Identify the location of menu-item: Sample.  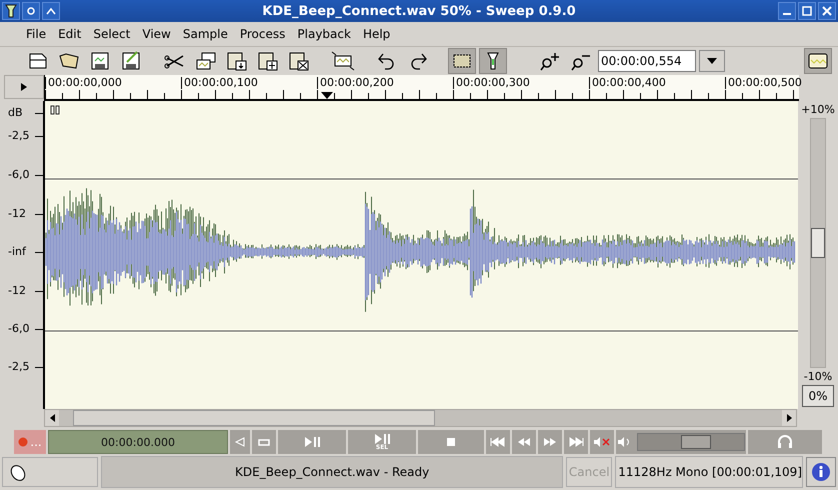
(205, 34).